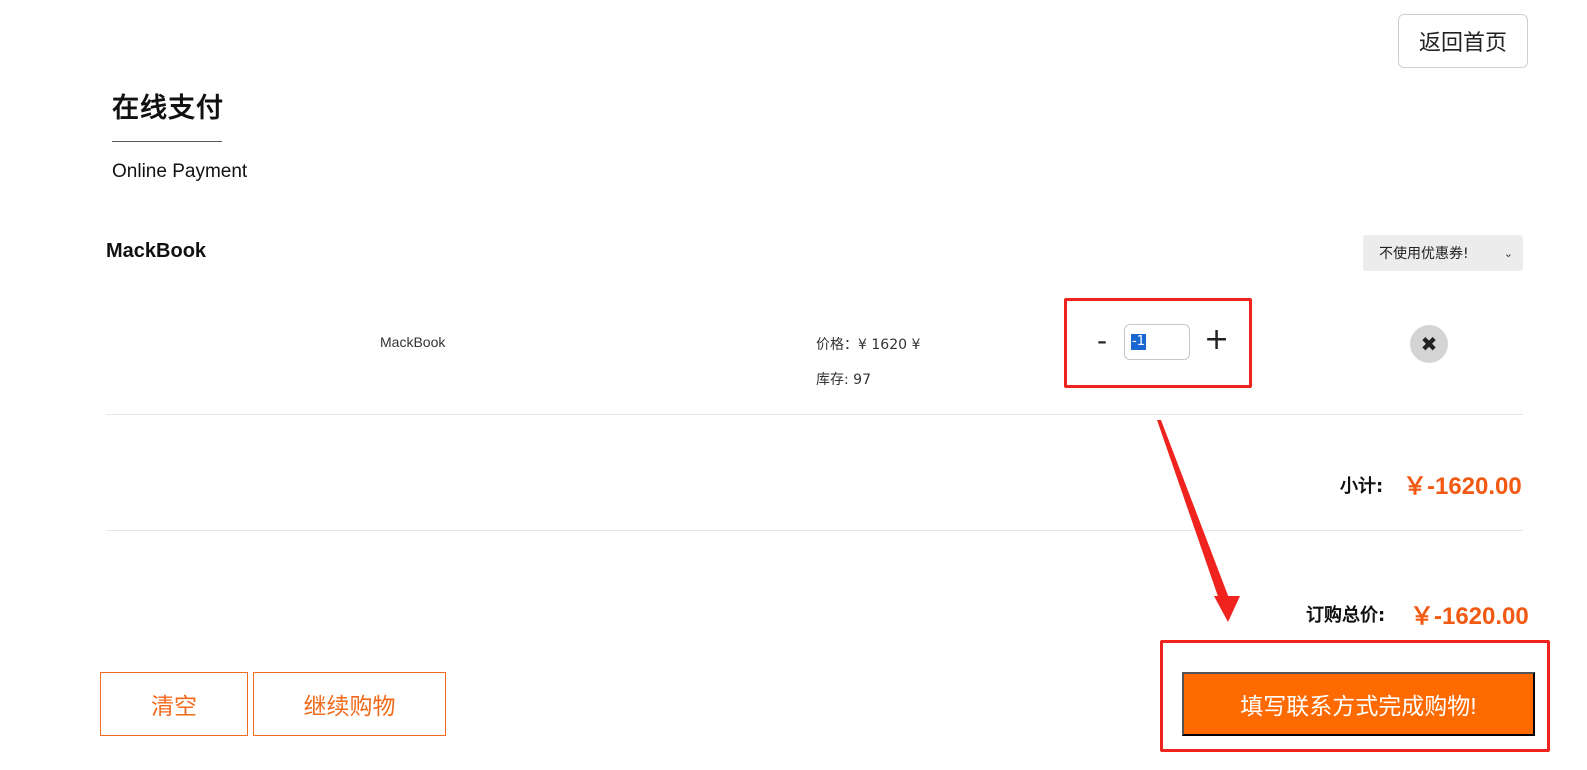 This screenshot has width=1587, height=770. What do you see at coordinates (174, 704) in the screenshot?
I see `clear-cart-button: 清空` at bounding box center [174, 704].